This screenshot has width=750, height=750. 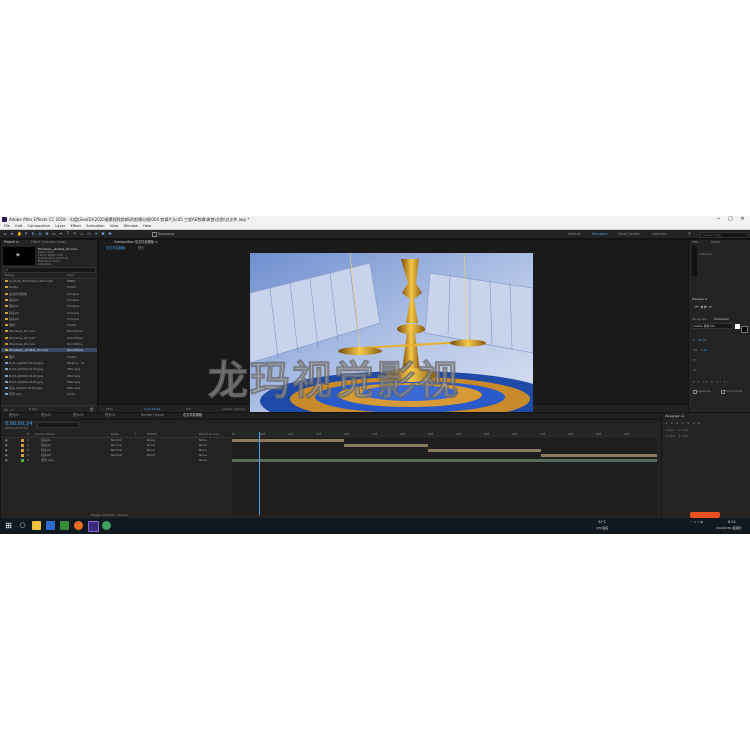 I want to click on layer-bar-shot03, so click(x=484, y=450).